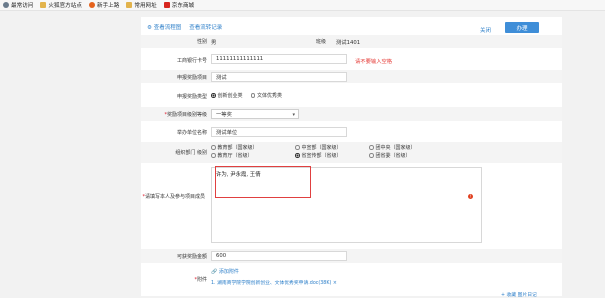  Describe the element at coordinates (348, 43) in the screenshot. I see `class-value: 测试1401` at that location.